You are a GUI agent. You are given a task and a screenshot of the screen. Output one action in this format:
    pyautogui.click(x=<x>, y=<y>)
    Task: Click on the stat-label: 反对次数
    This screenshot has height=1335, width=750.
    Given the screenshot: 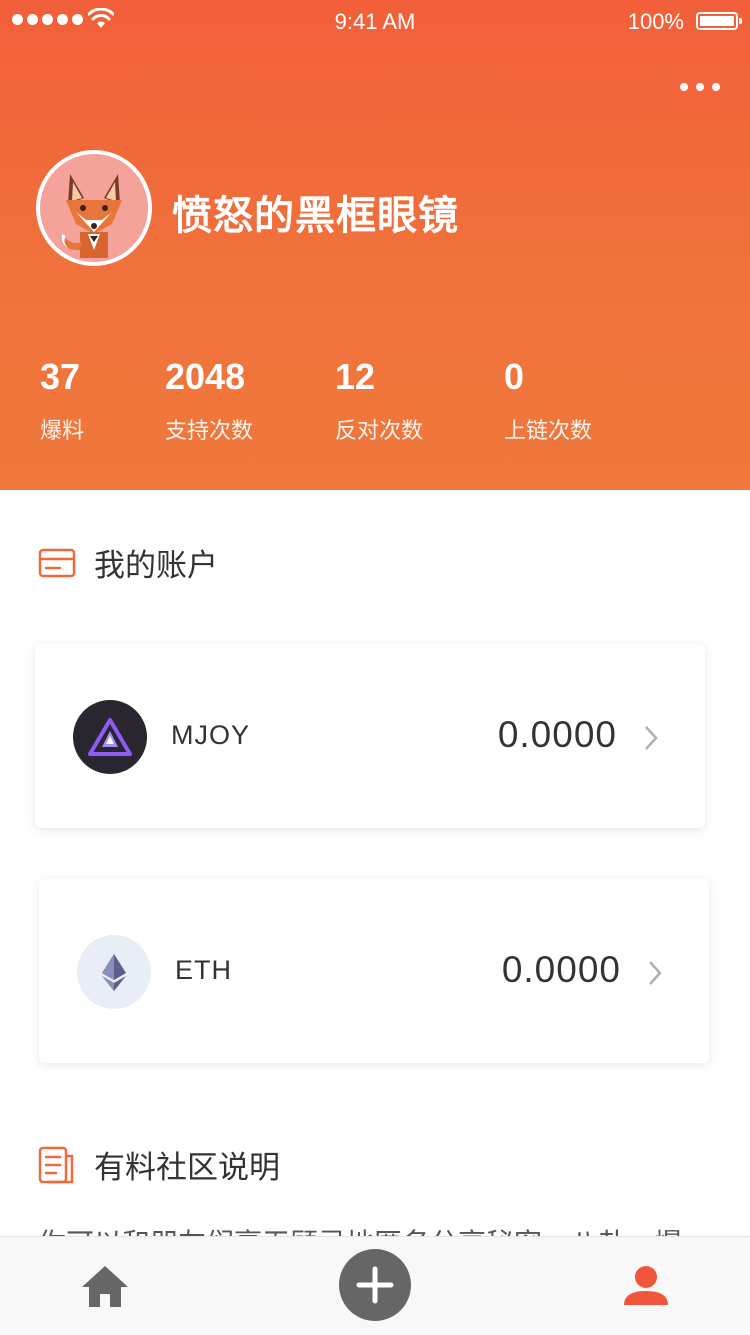 What is the action you would take?
    pyautogui.click(x=379, y=430)
    